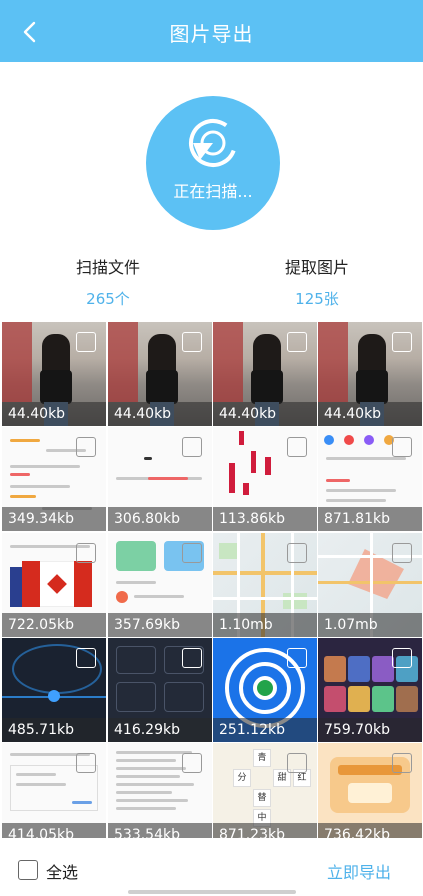 The height and width of the screenshot is (896, 423). Describe the element at coordinates (370, 830) in the screenshot. I see `file-size: 736.42kb` at that location.